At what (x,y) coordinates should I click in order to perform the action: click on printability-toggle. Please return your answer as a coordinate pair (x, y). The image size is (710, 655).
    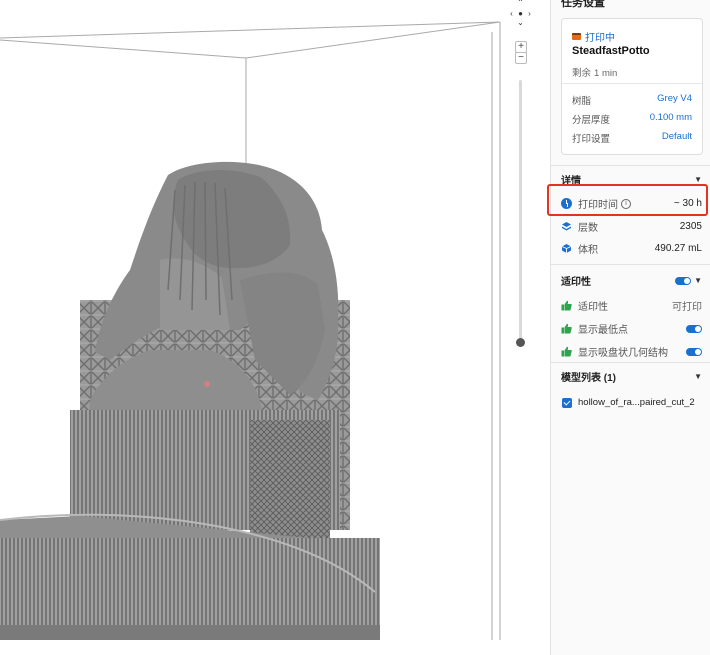
    Looking at the image, I should click on (683, 280).